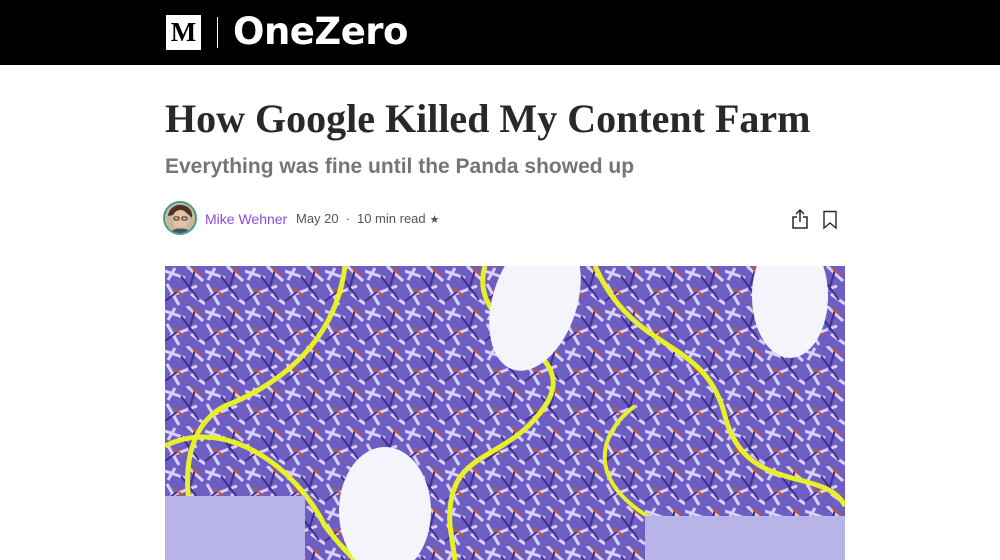 This screenshot has height=560, width=1000. I want to click on medium-logo: M, so click(183, 32).